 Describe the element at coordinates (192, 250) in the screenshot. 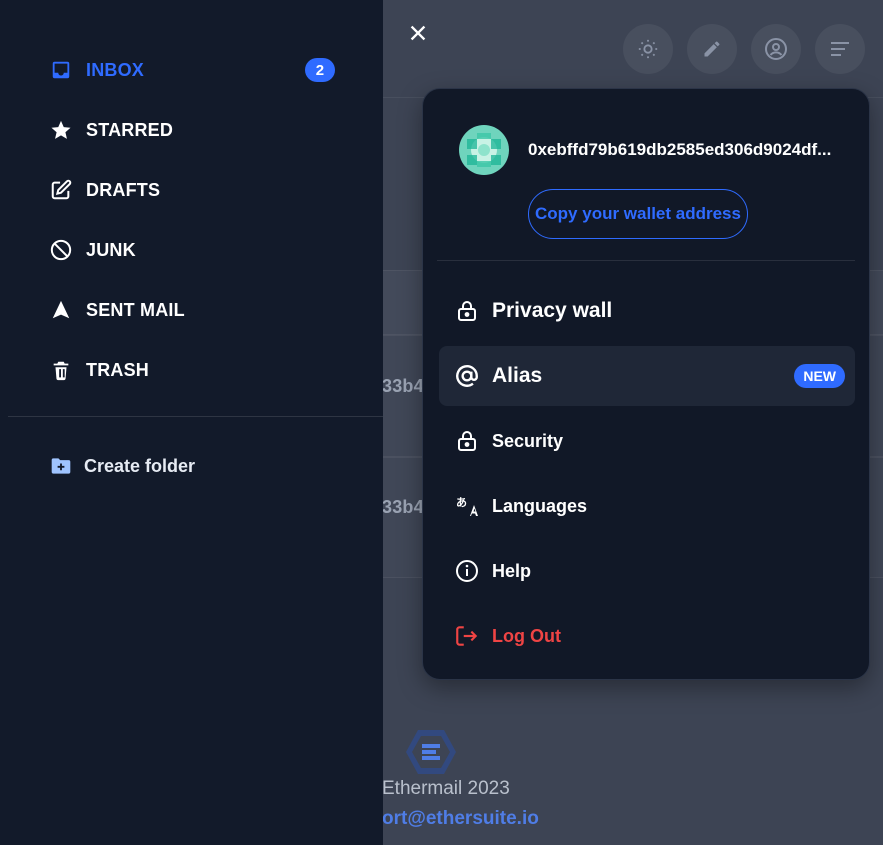

I see `sidebar-item-junk: JUNK` at that location.